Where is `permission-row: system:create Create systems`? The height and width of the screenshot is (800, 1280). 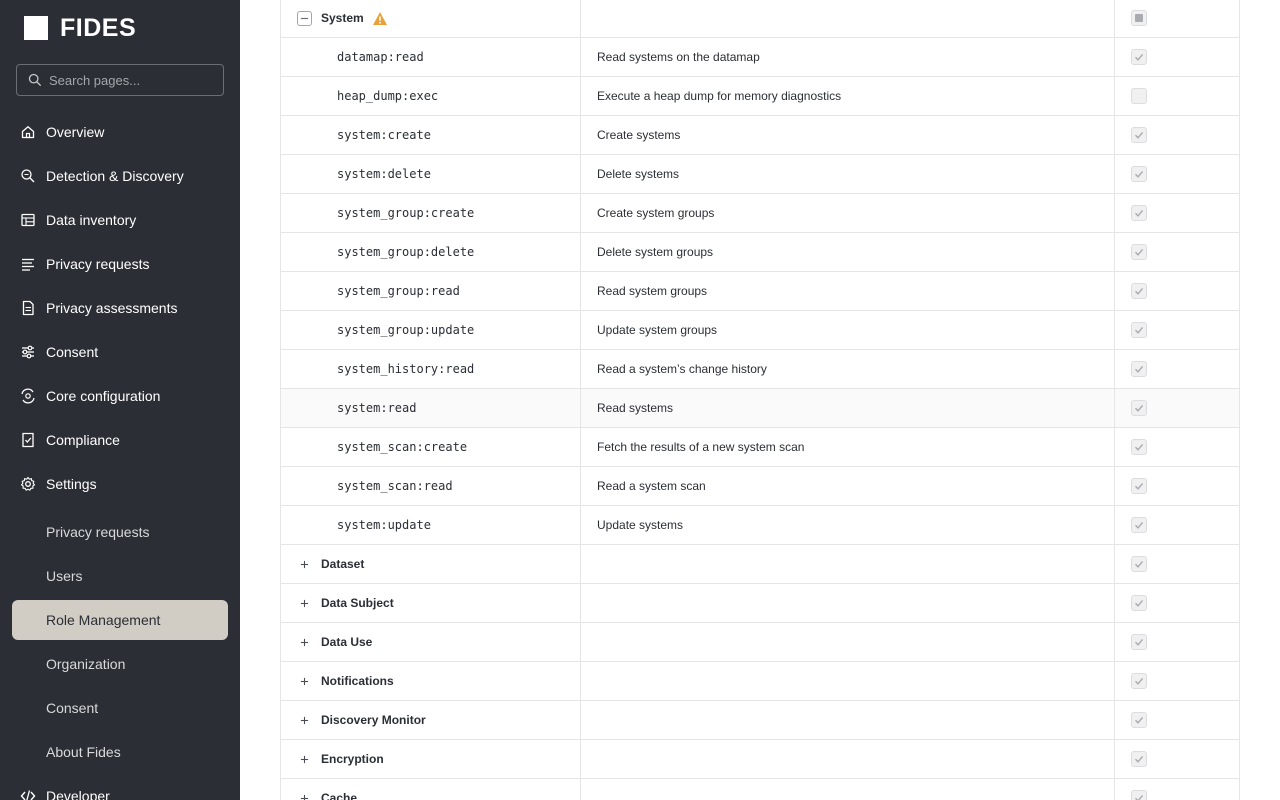 permission-row: system:create Create systems is located at coordinates (760, 135).